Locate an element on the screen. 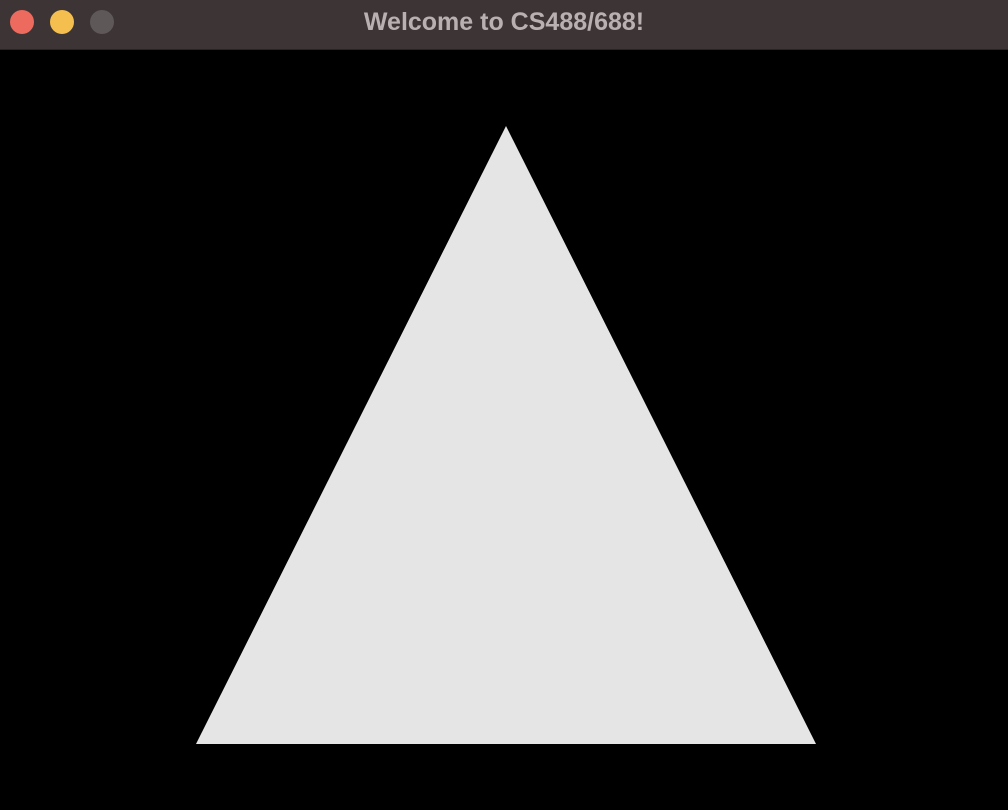 The height and width of the screenshot is (810, 1008). title-bar: Welcome to CS488/688! is located at coordinates (504, 25).